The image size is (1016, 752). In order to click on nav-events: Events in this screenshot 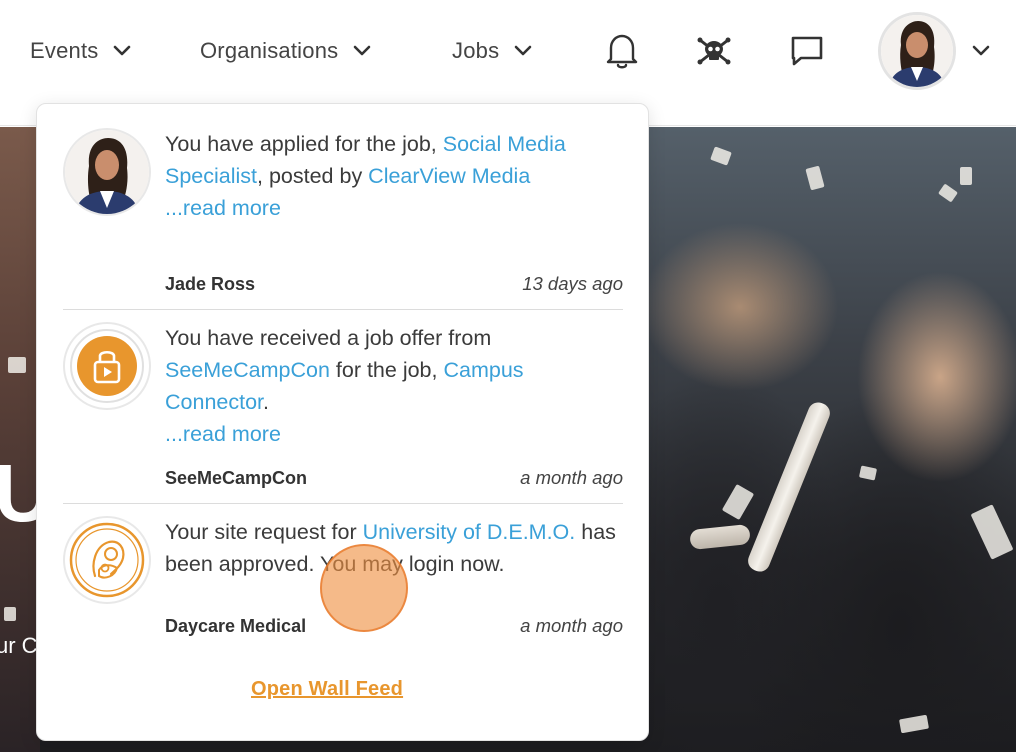, I will do `click(81, 51)`.